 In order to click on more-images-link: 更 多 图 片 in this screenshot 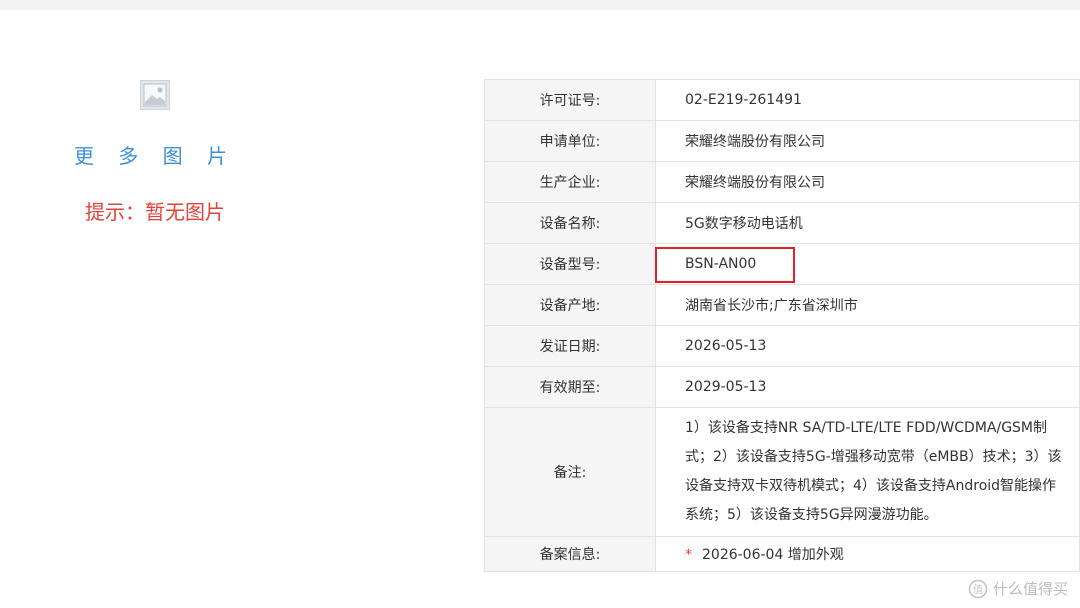, I will do `click(155, 154)`.